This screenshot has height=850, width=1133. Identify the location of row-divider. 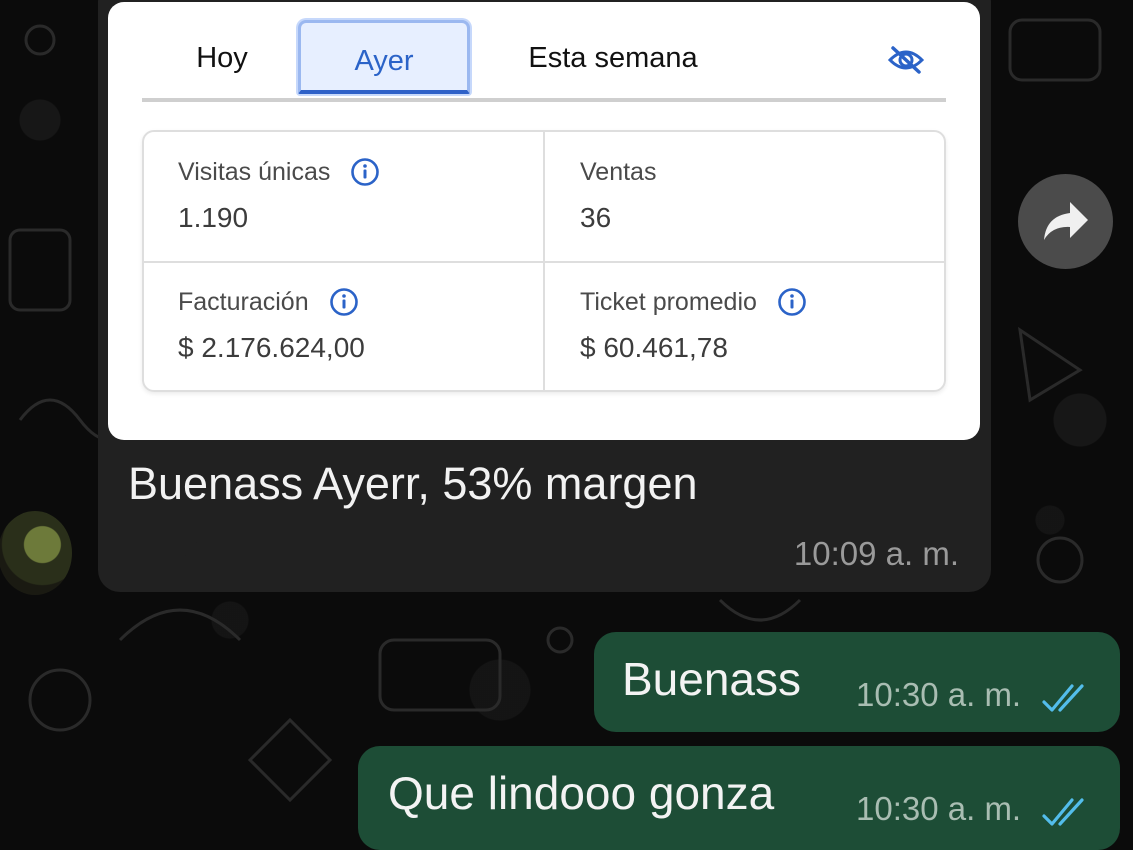
(544, 262).